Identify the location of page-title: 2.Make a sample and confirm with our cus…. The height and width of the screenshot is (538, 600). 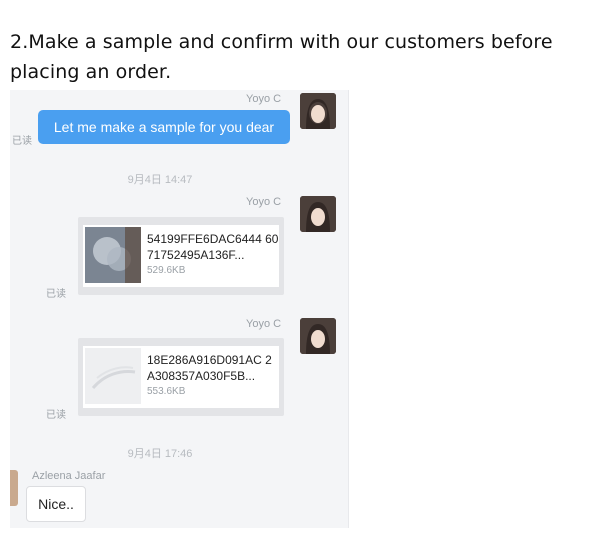
(281, 57).